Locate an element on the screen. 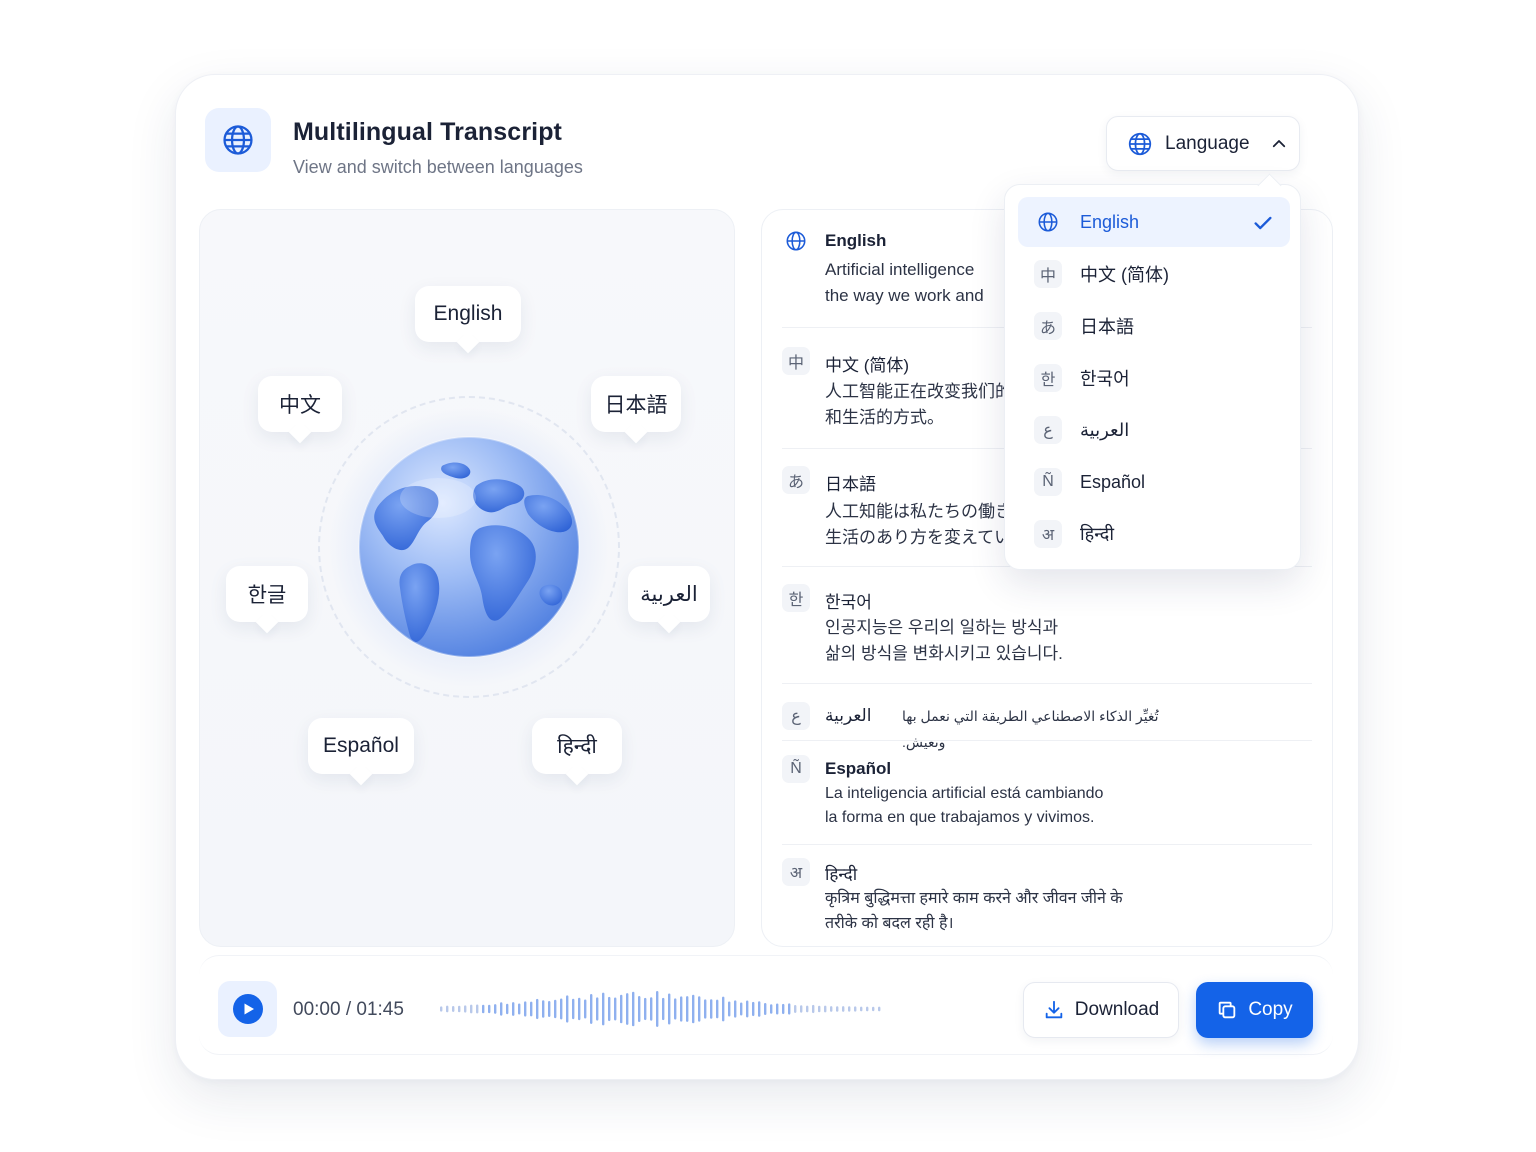 The width and height of the screenshot is (1536, 1152). download-icon is located at coordinates (1054, 1010).